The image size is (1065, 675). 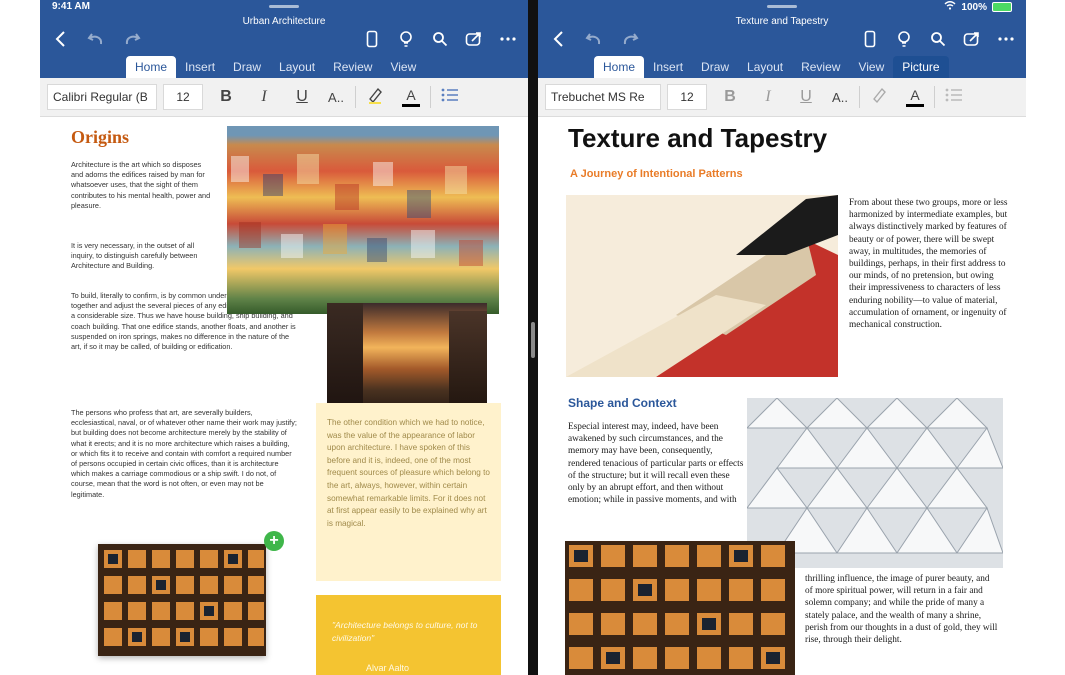 What do you see at coordinates (363, 220) in the screenshot?
I see `colorful-houses-image` at bounding box center [363, 220].